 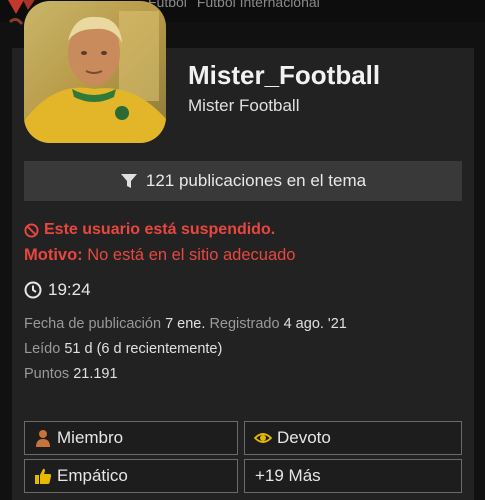 I want to click on user-full-name: Mister Football, so click(x=244, y=105).